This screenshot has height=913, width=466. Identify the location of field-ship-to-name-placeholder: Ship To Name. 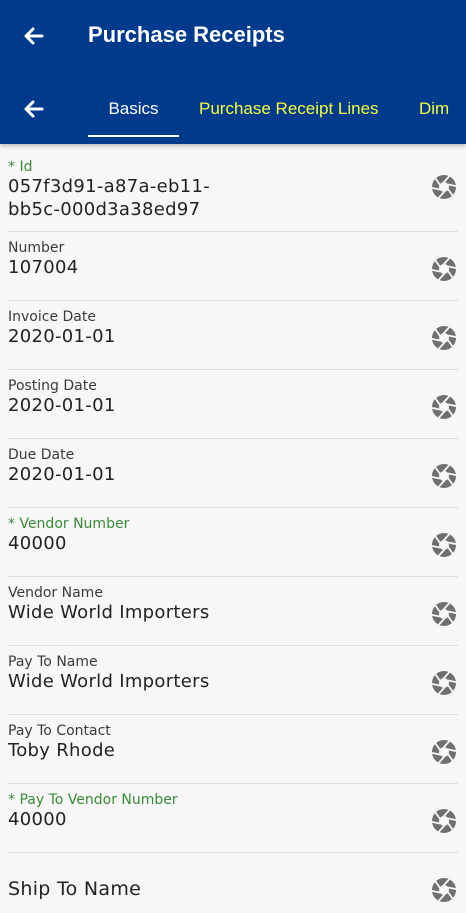
(75, 889).